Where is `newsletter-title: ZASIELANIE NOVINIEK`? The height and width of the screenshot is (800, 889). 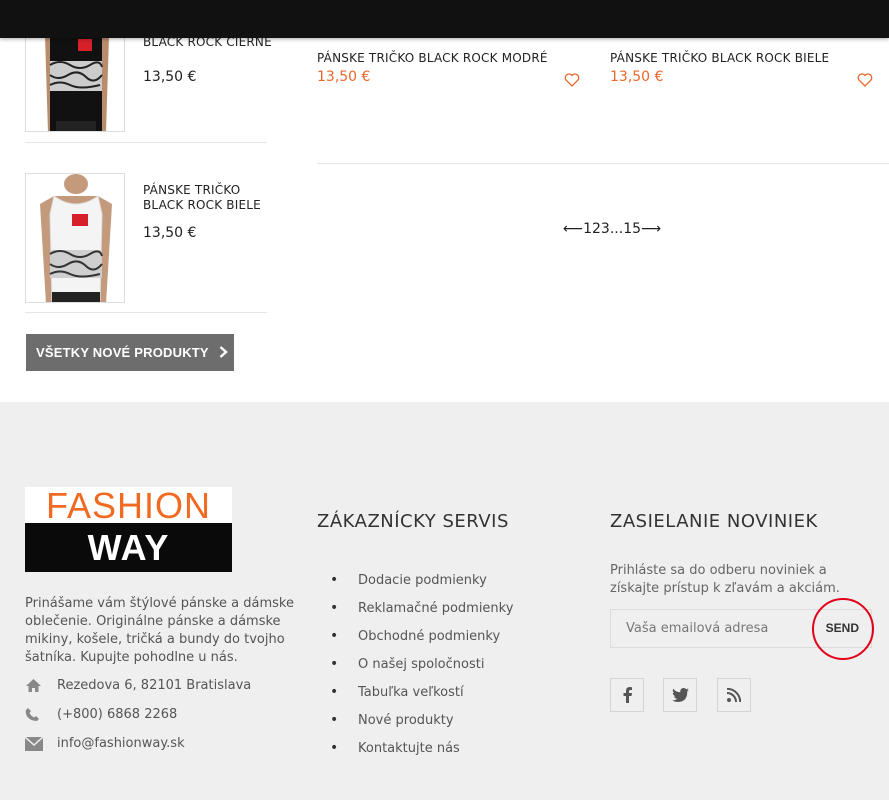 newsletter-title: ZASIELANIE NOVINIEK is located at coordinates (714, 521).